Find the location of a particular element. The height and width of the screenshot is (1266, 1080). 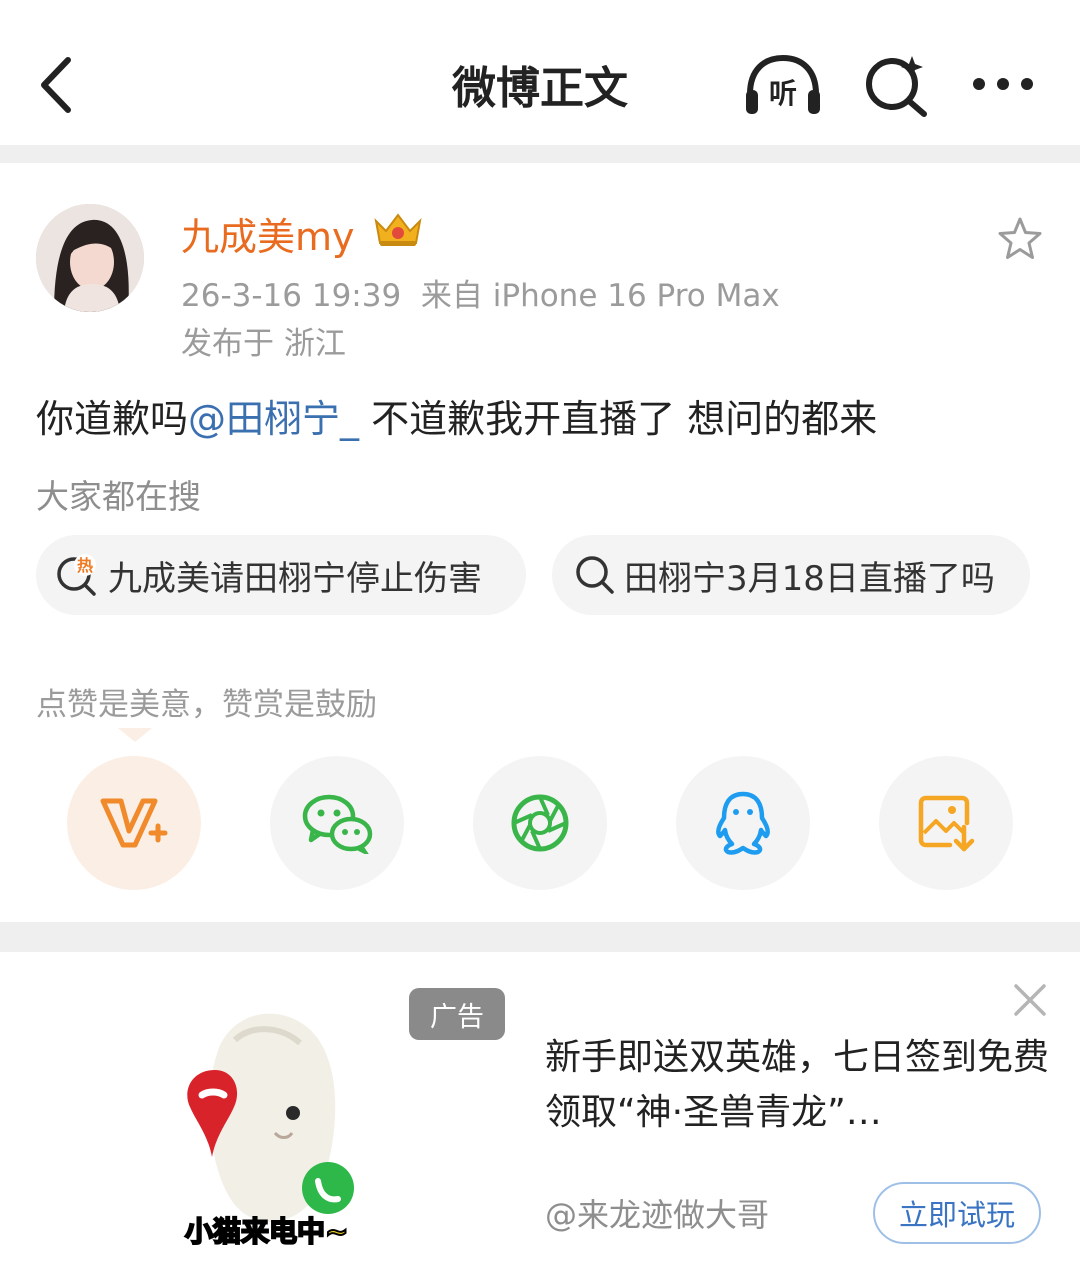

favorite-star-icon is located at coordinates (1020, 239).